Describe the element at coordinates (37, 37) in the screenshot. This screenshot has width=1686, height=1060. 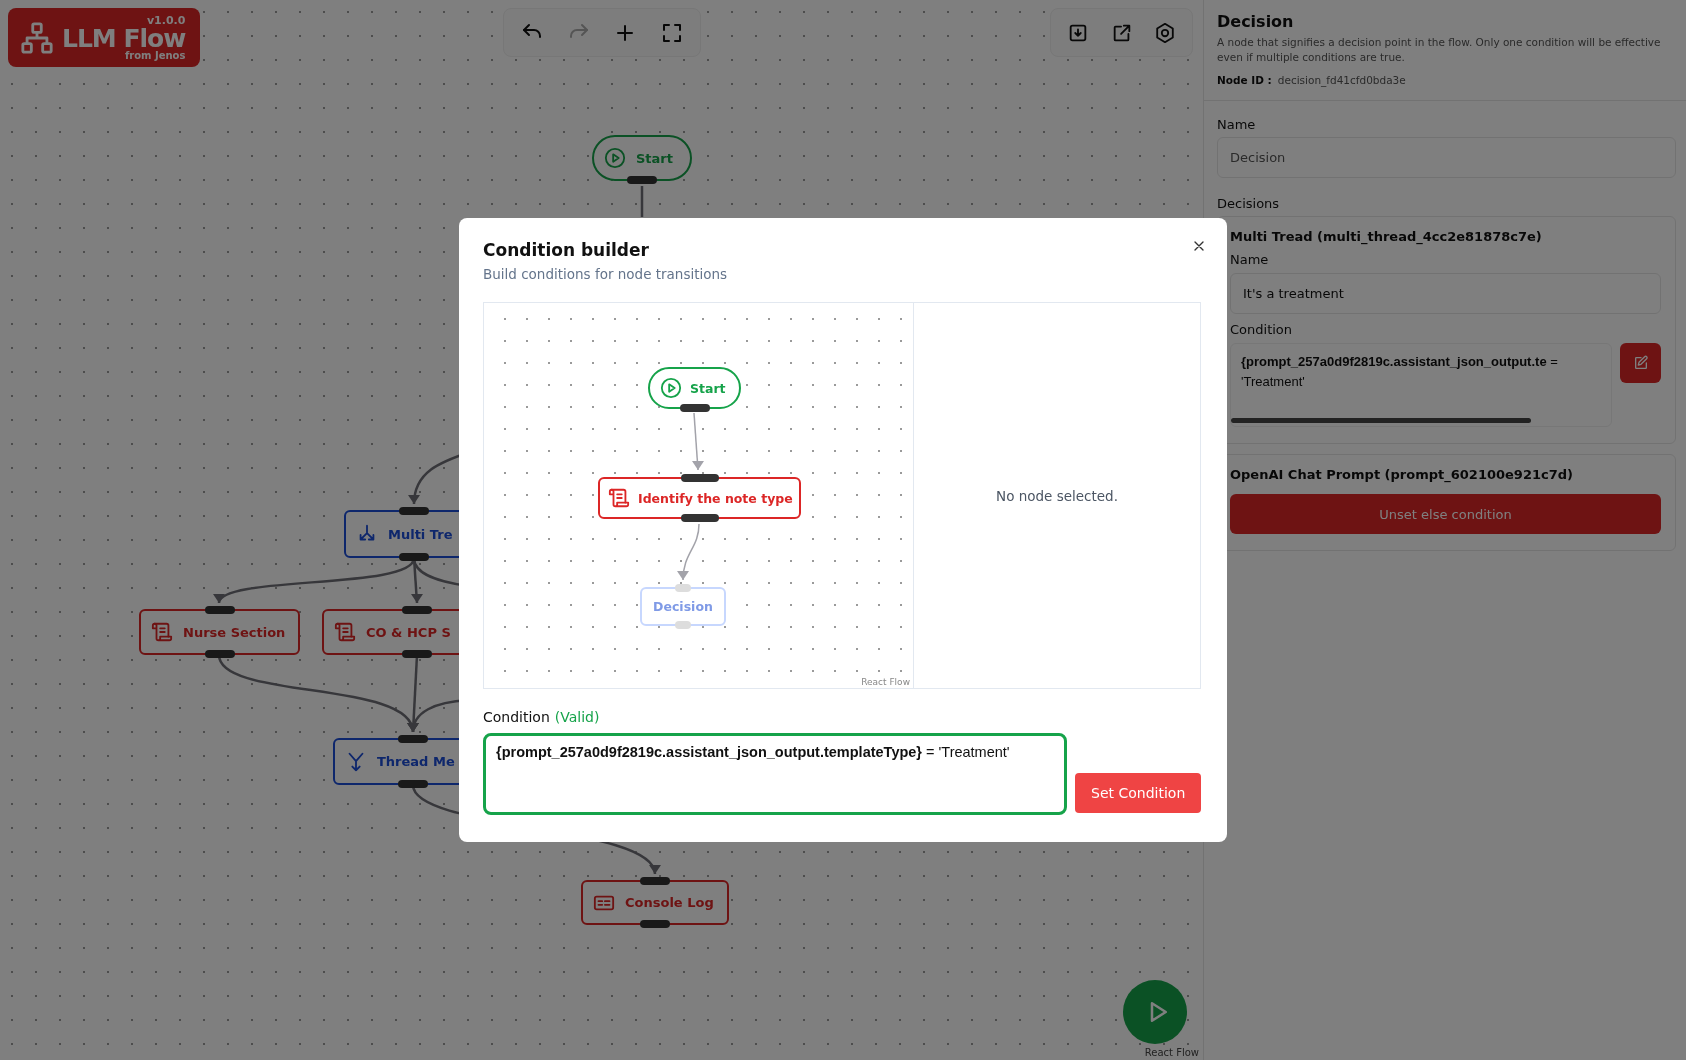
I see `network-icon` at that location.